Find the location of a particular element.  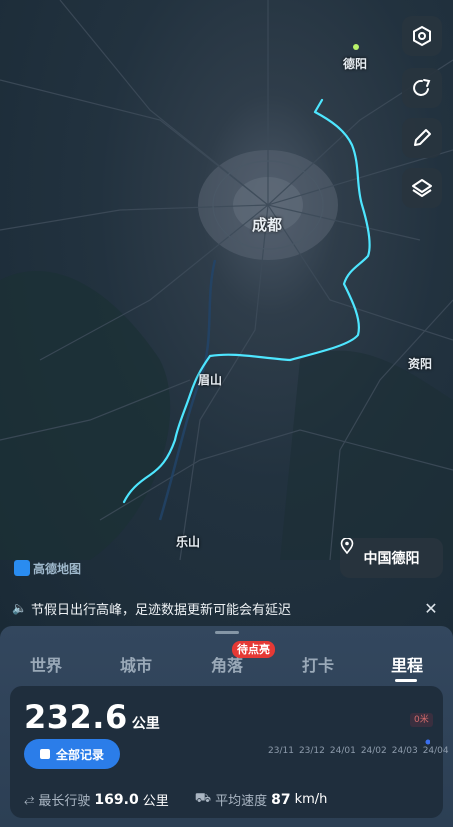

month-axis: 23/11 23/12 24/01 24/02 24/03 24/04 is located at coordinates (358, 751).